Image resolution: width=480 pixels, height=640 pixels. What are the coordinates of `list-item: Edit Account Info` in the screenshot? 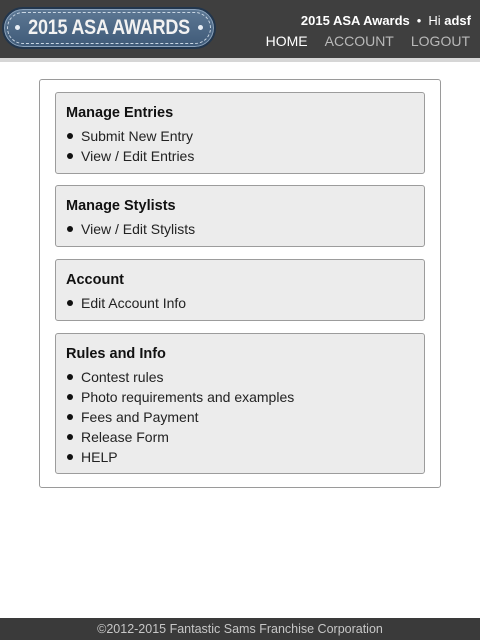 It's located at (240, 303).